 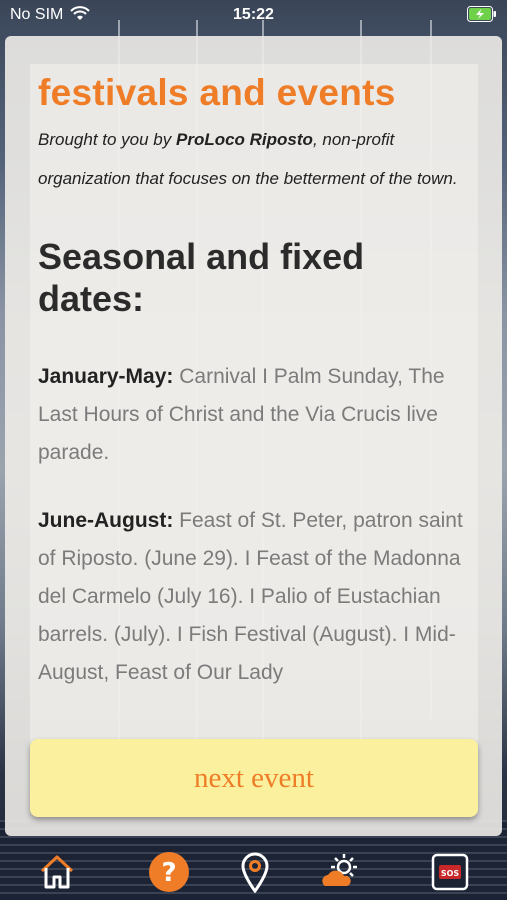 What do you see at coordinates (217, 92) in the screenshot?
I see `page-title: festivals and events` at bounding box center [217, 92].